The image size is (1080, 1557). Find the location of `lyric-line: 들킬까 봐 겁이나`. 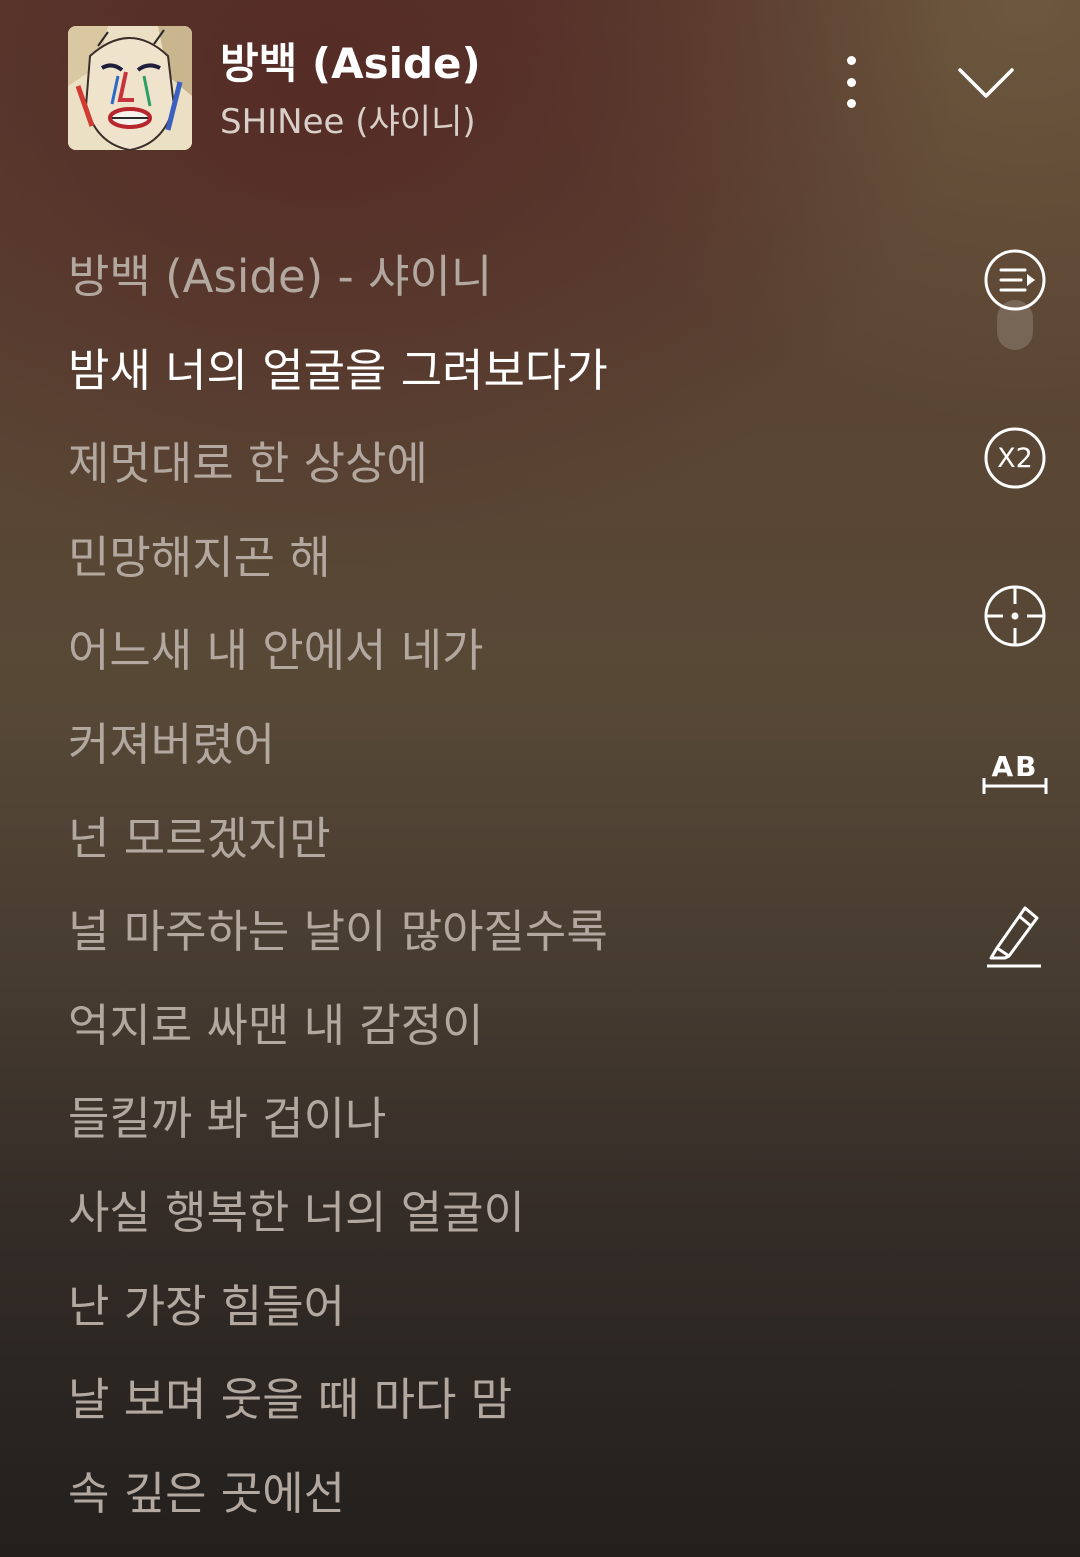

lyric-line: 들킬까 봐 겁이나 is located at coordinates (498, 1119).